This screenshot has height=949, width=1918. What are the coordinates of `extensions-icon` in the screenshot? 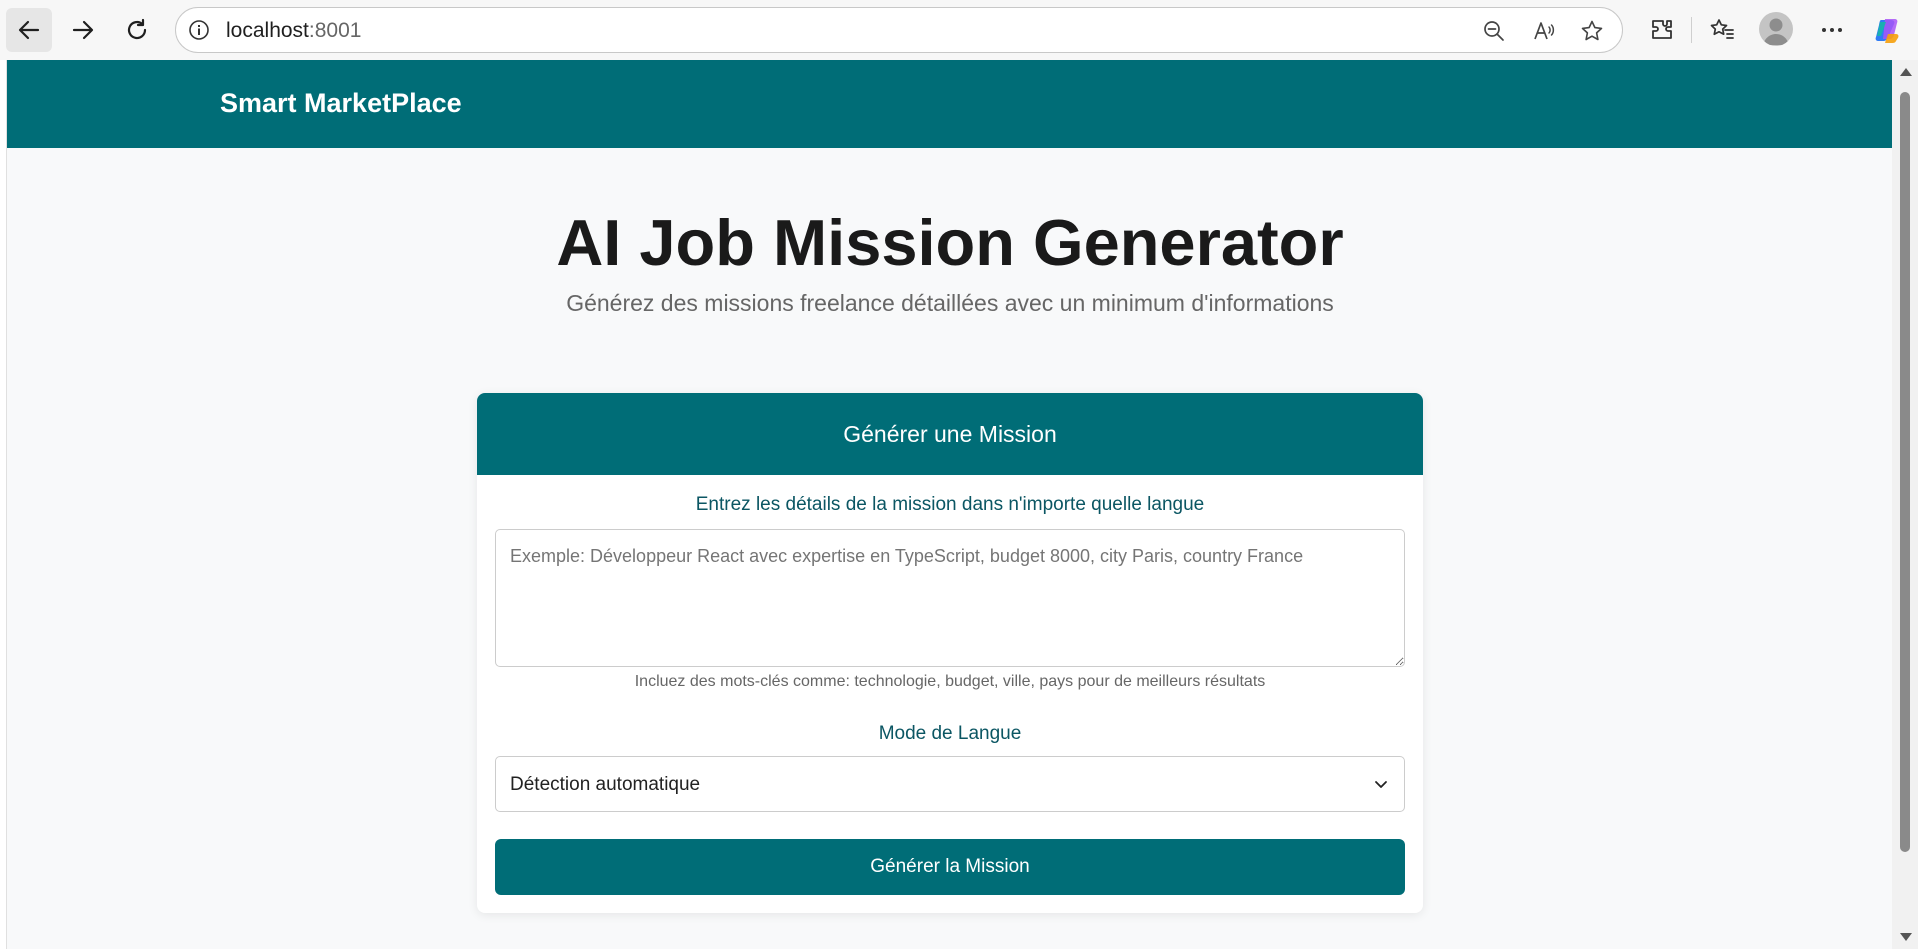 It's located at (1662, 30).